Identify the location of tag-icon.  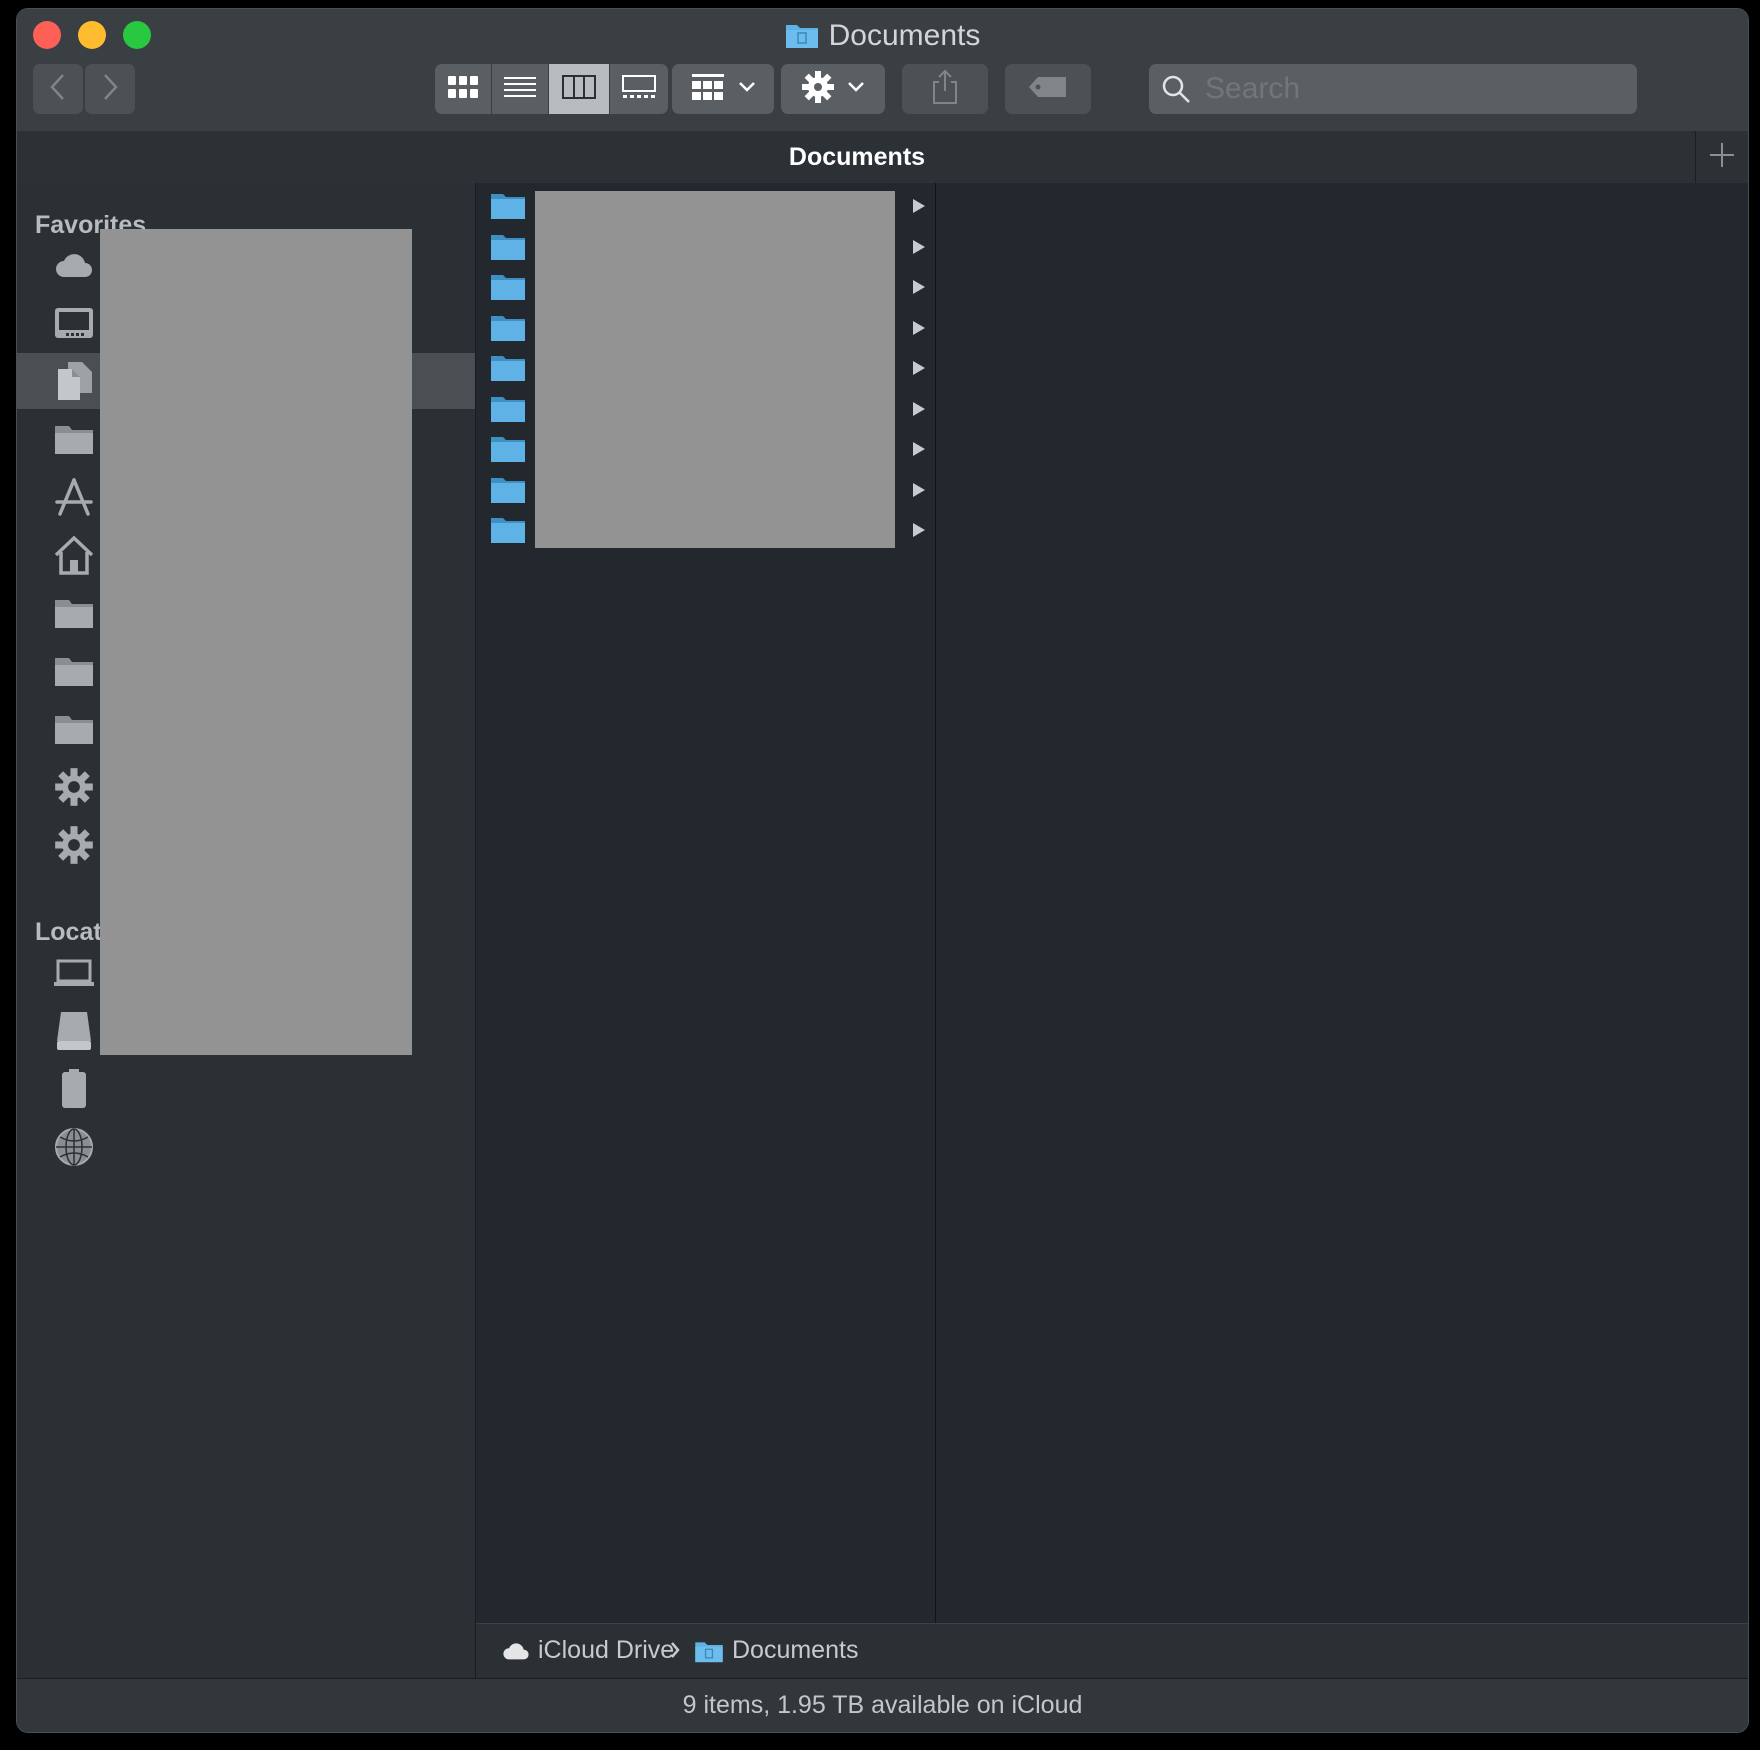
(1048, 89).